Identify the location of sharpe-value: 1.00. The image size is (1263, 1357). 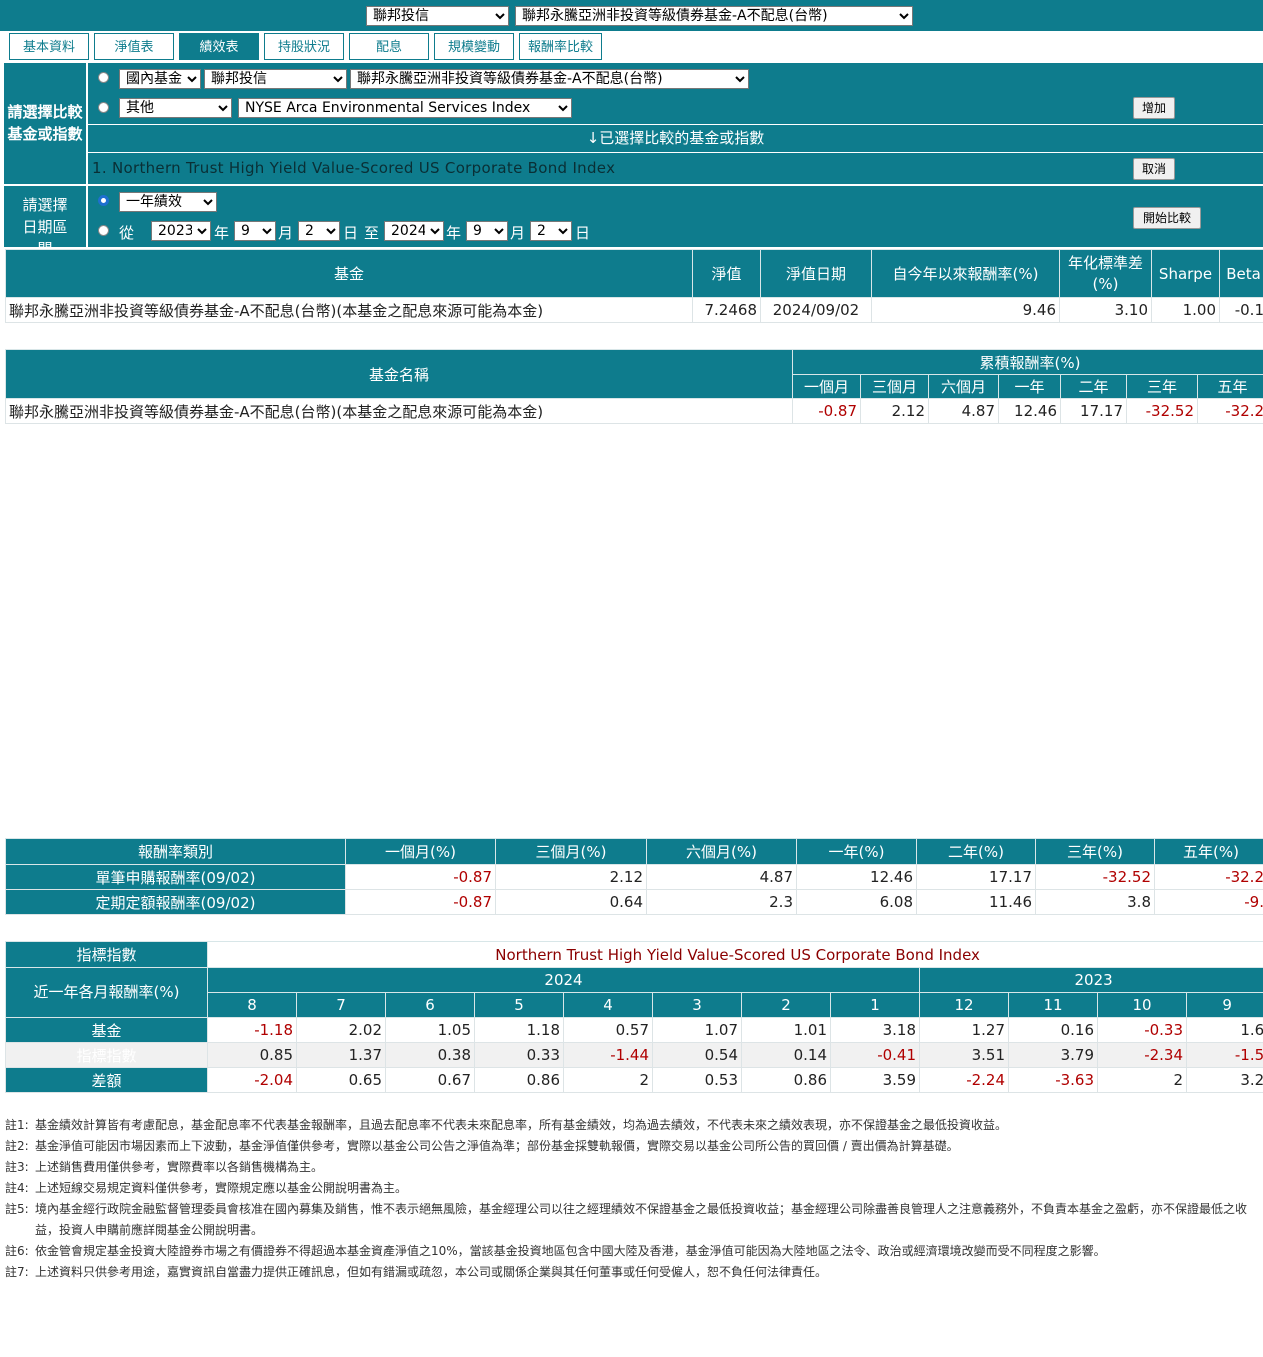
(1185, 310).